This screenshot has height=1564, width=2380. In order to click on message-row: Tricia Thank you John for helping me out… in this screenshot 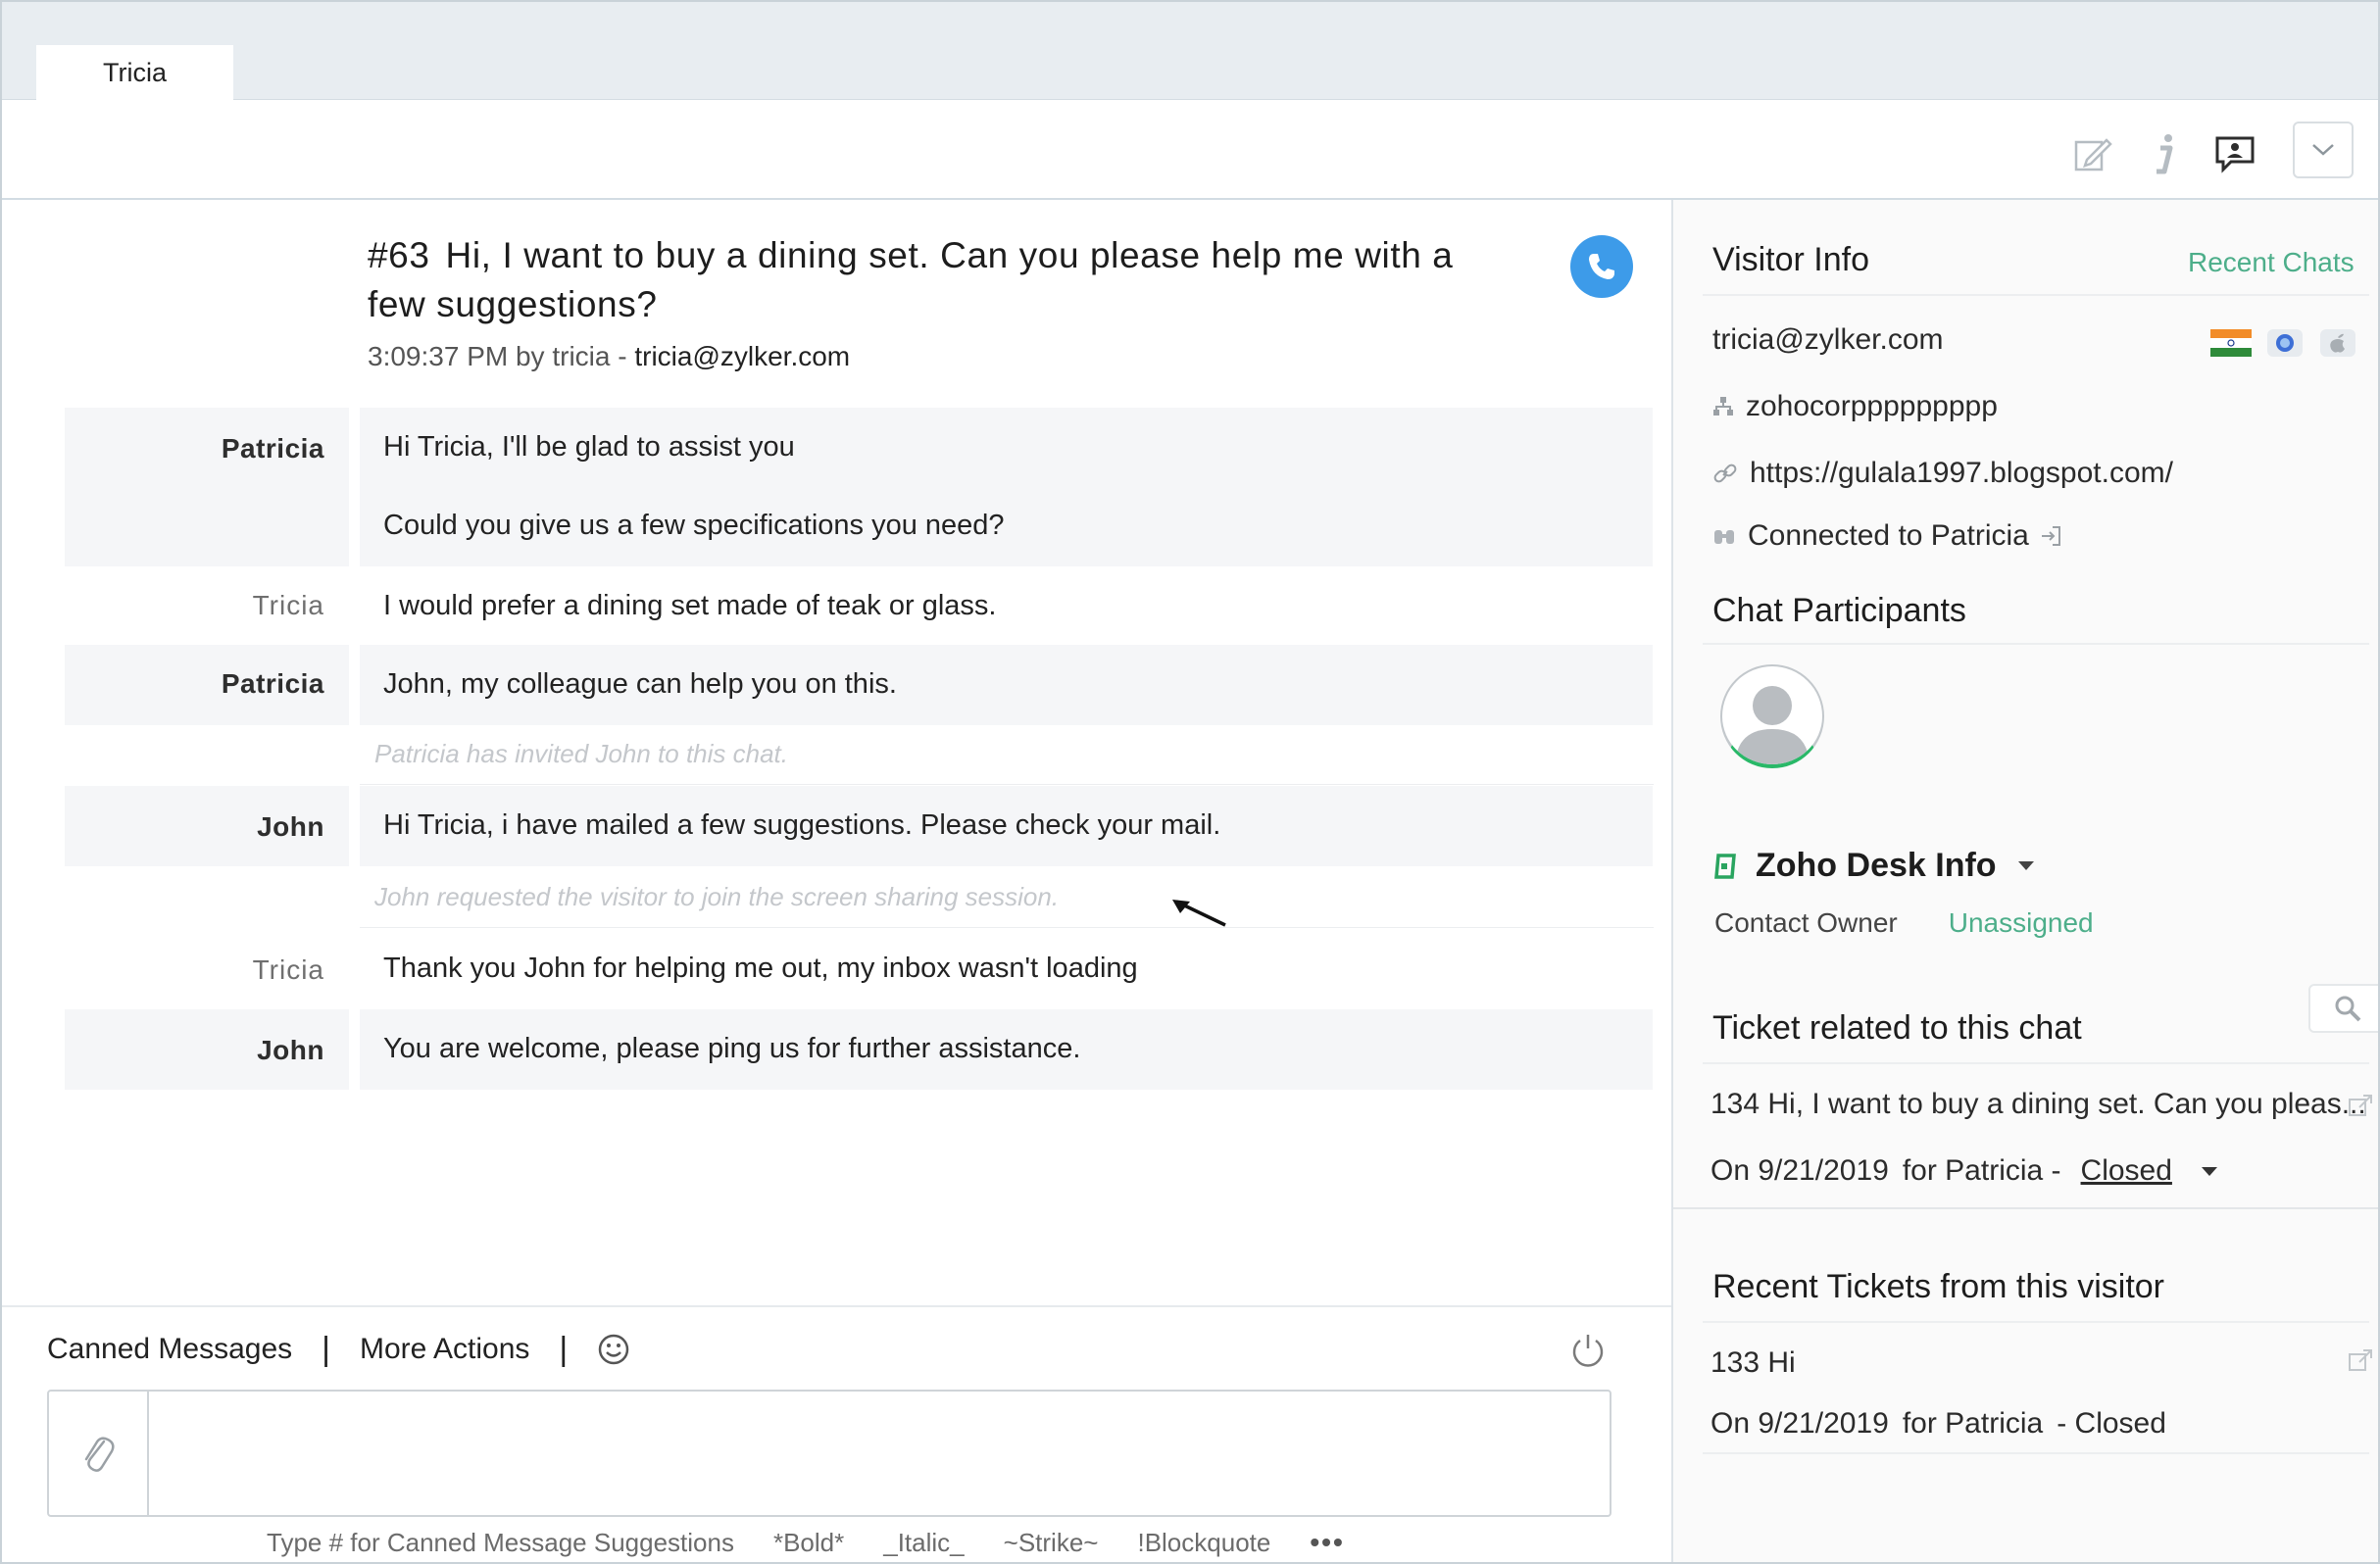, I will do `click(859, 969)`.